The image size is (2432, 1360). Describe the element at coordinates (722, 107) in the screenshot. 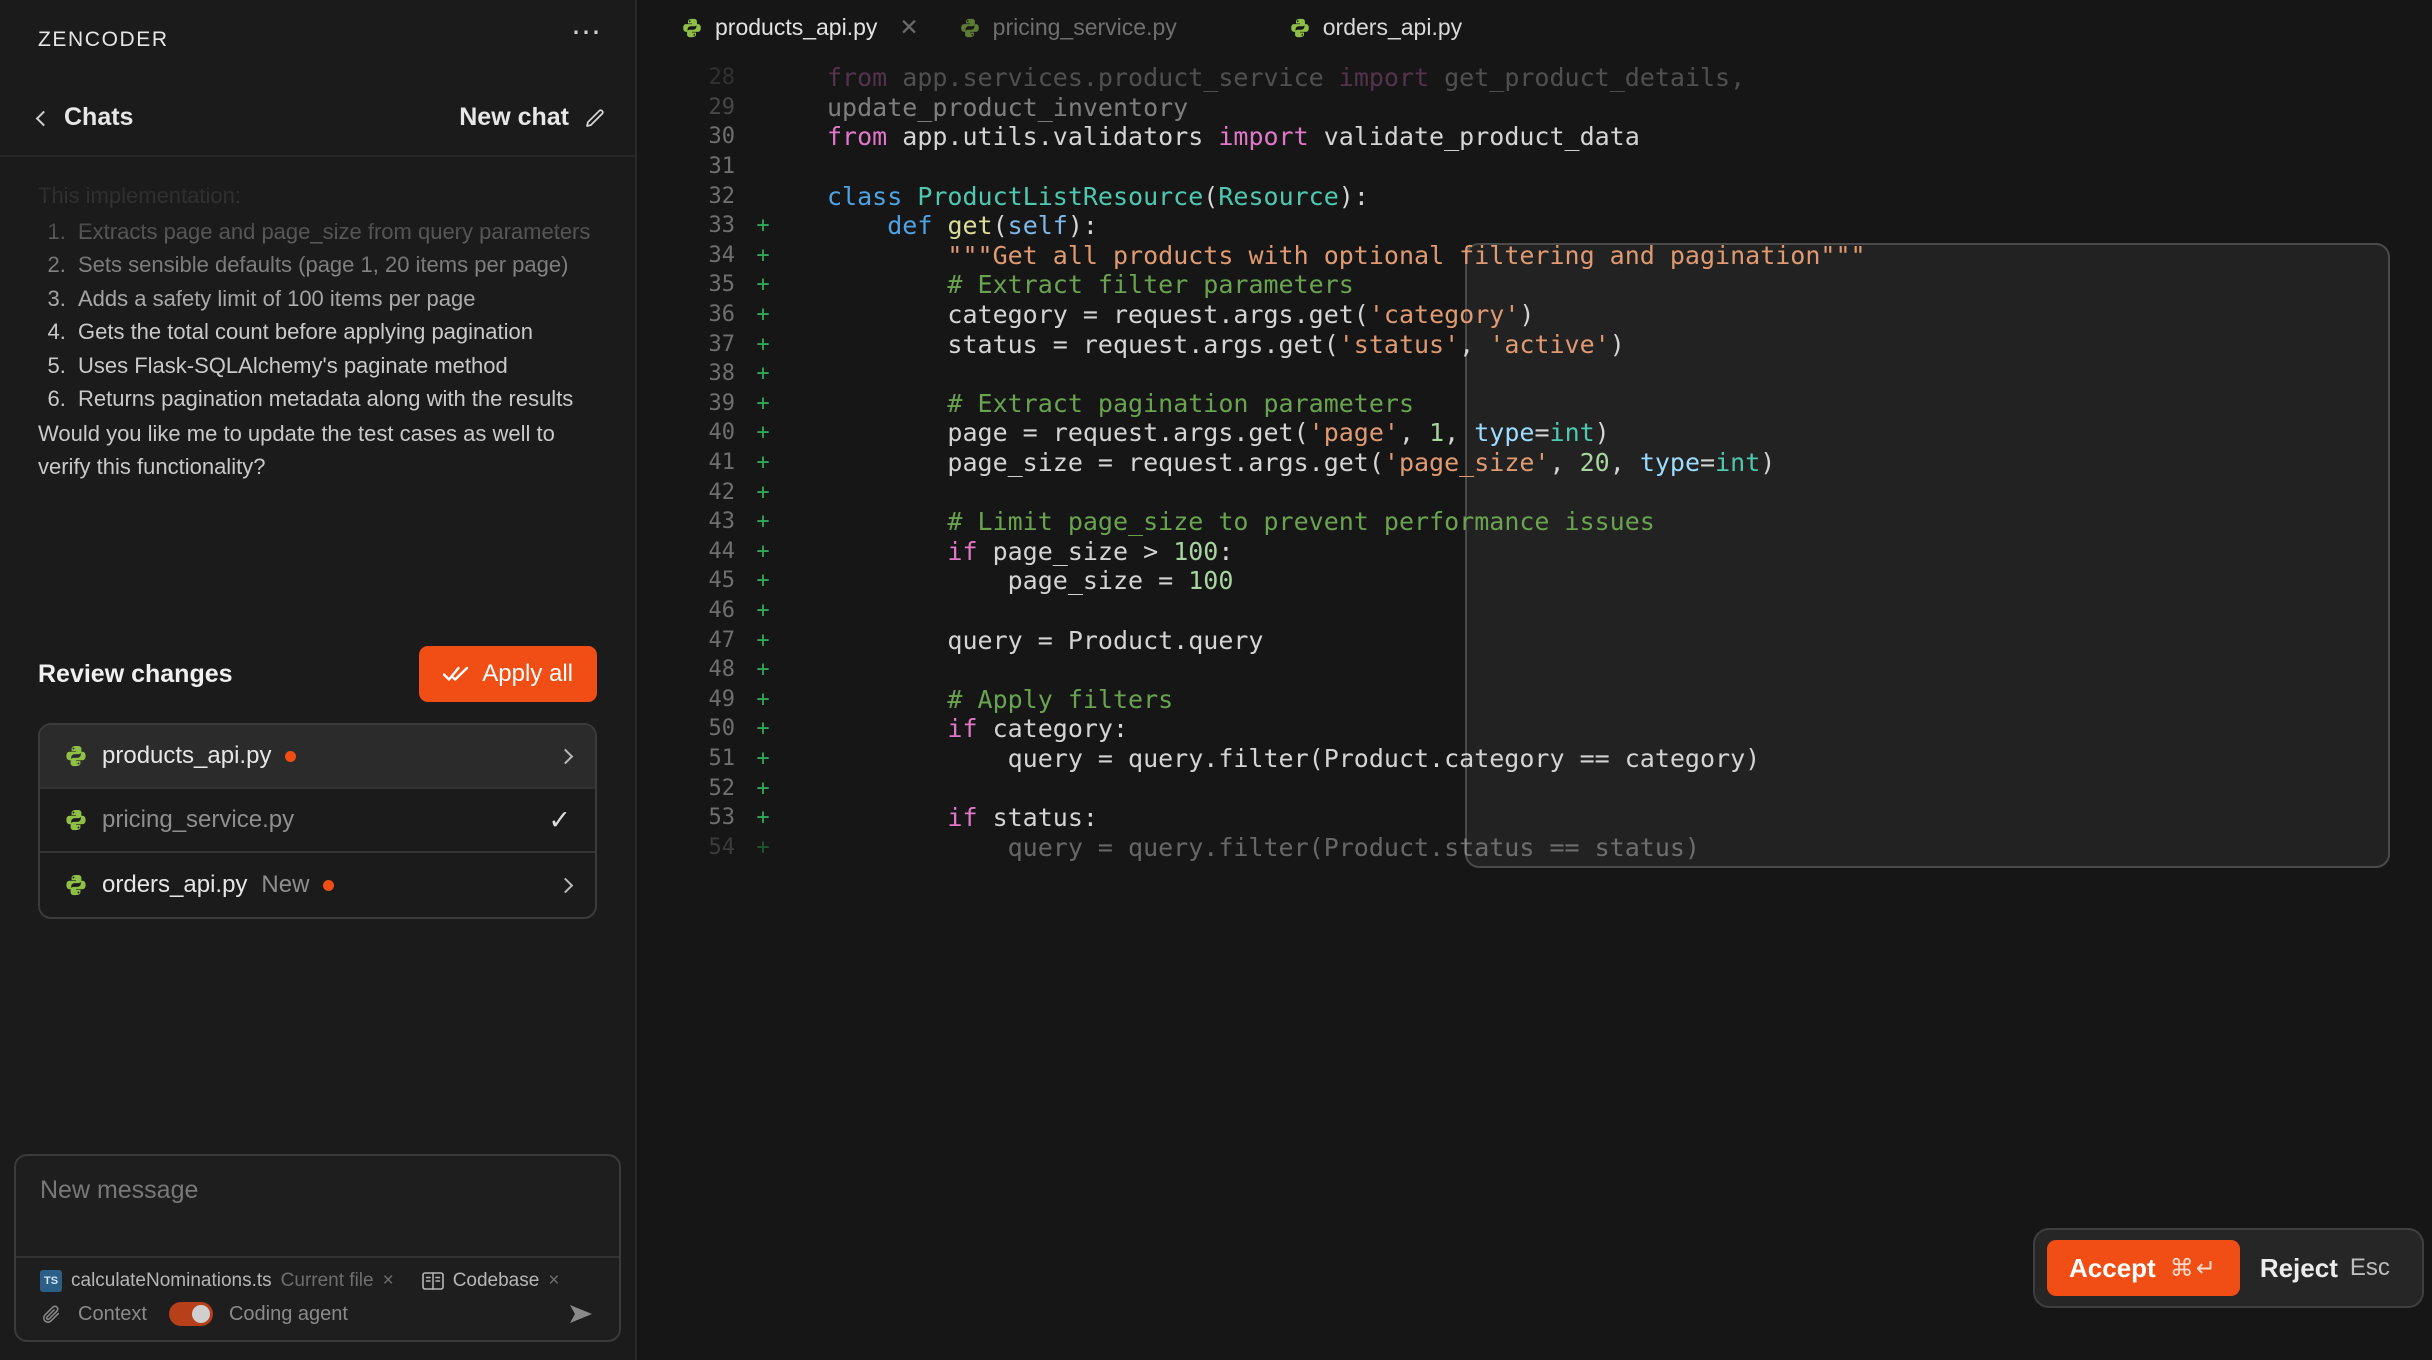

I see `line-number: 29` at that location.